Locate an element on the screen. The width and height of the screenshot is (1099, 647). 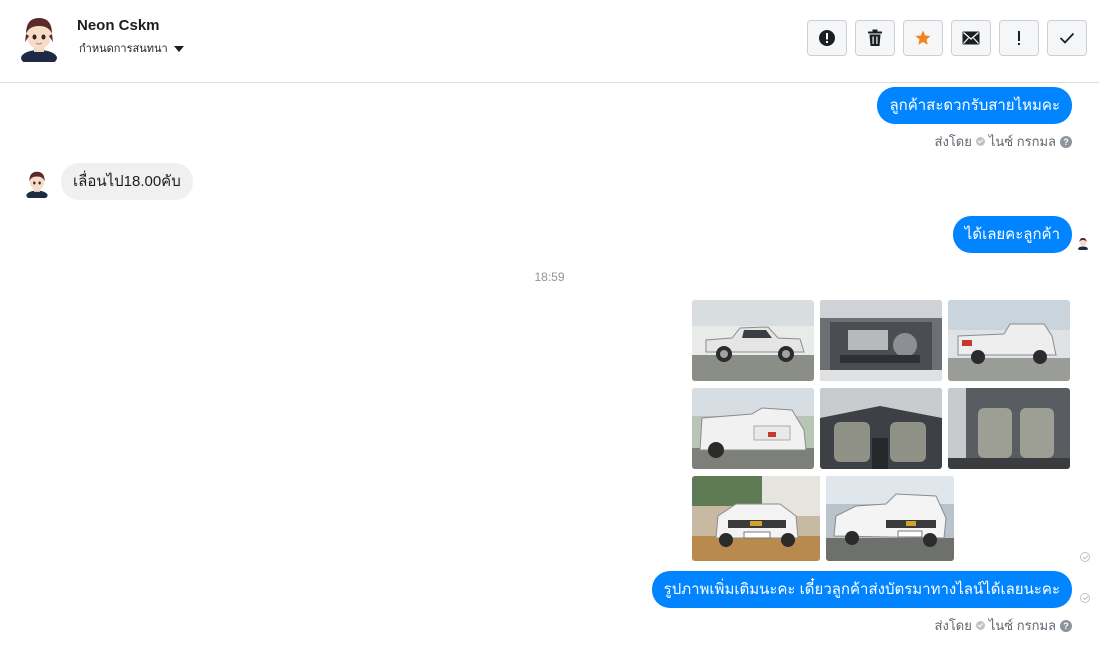
mark-unread-button is located at coordinates (971, 38).